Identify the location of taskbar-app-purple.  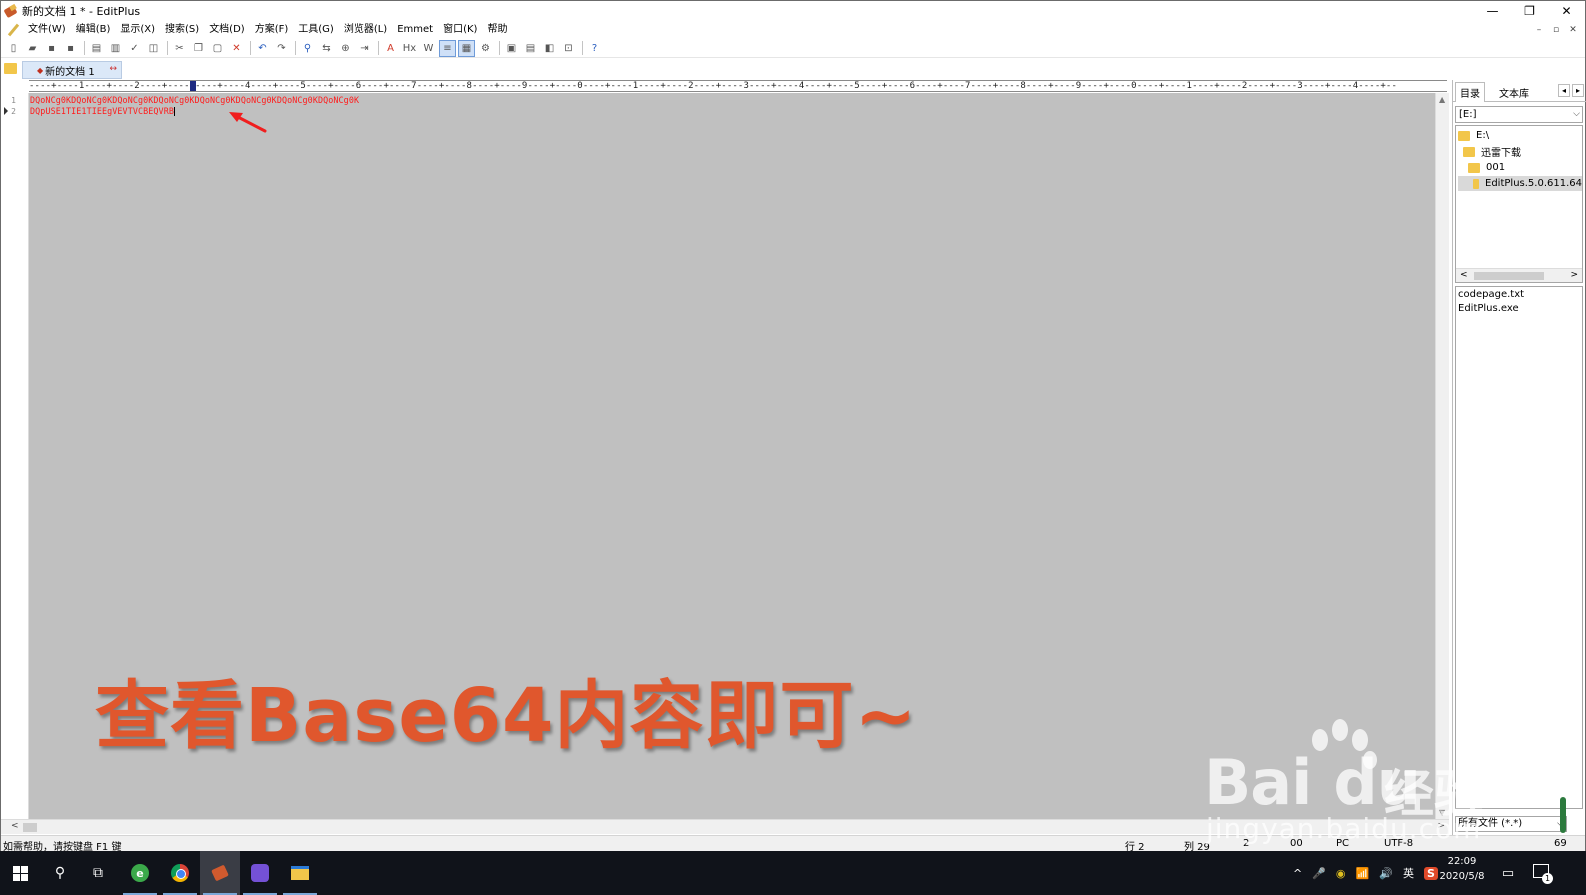
(260, 873).